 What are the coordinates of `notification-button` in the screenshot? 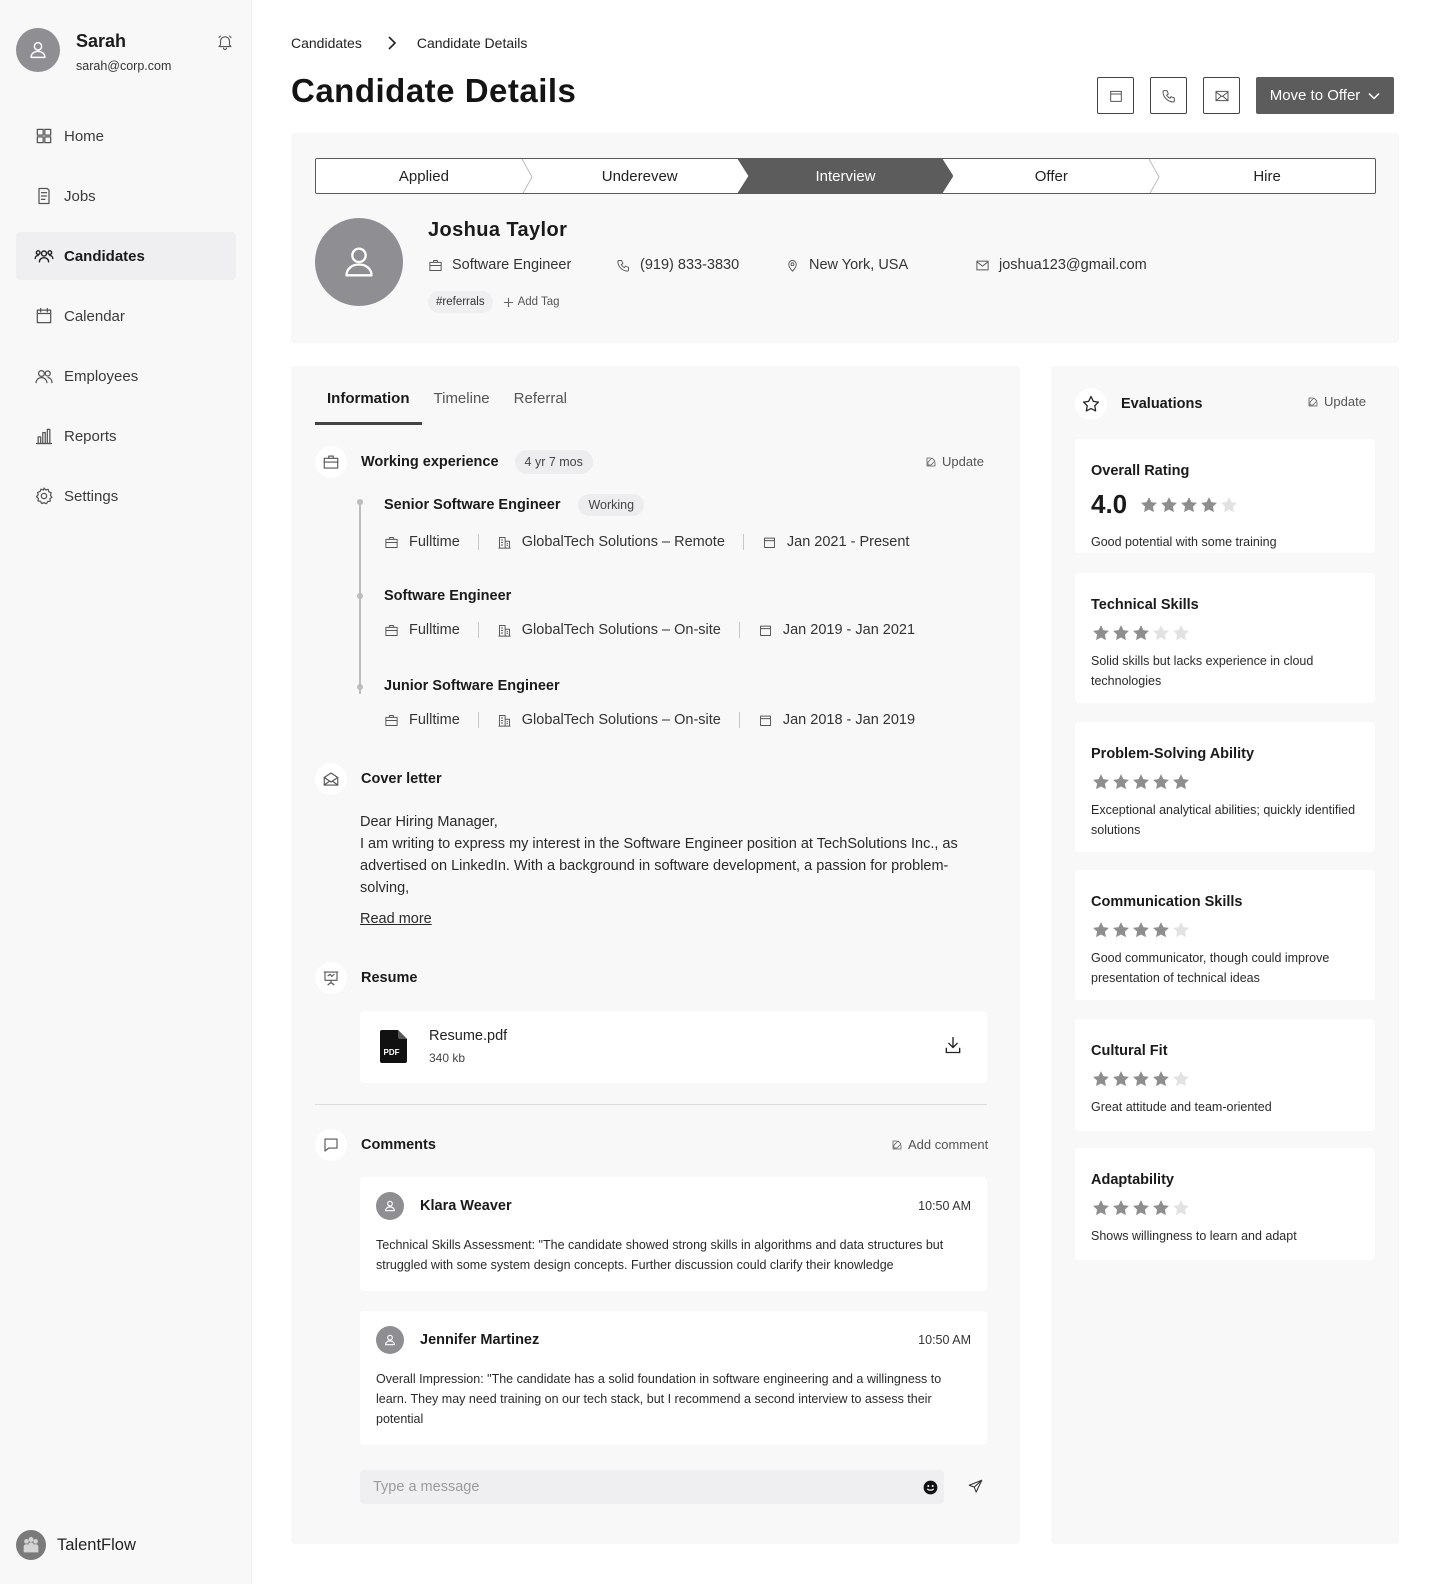 It's located at (225, 42).